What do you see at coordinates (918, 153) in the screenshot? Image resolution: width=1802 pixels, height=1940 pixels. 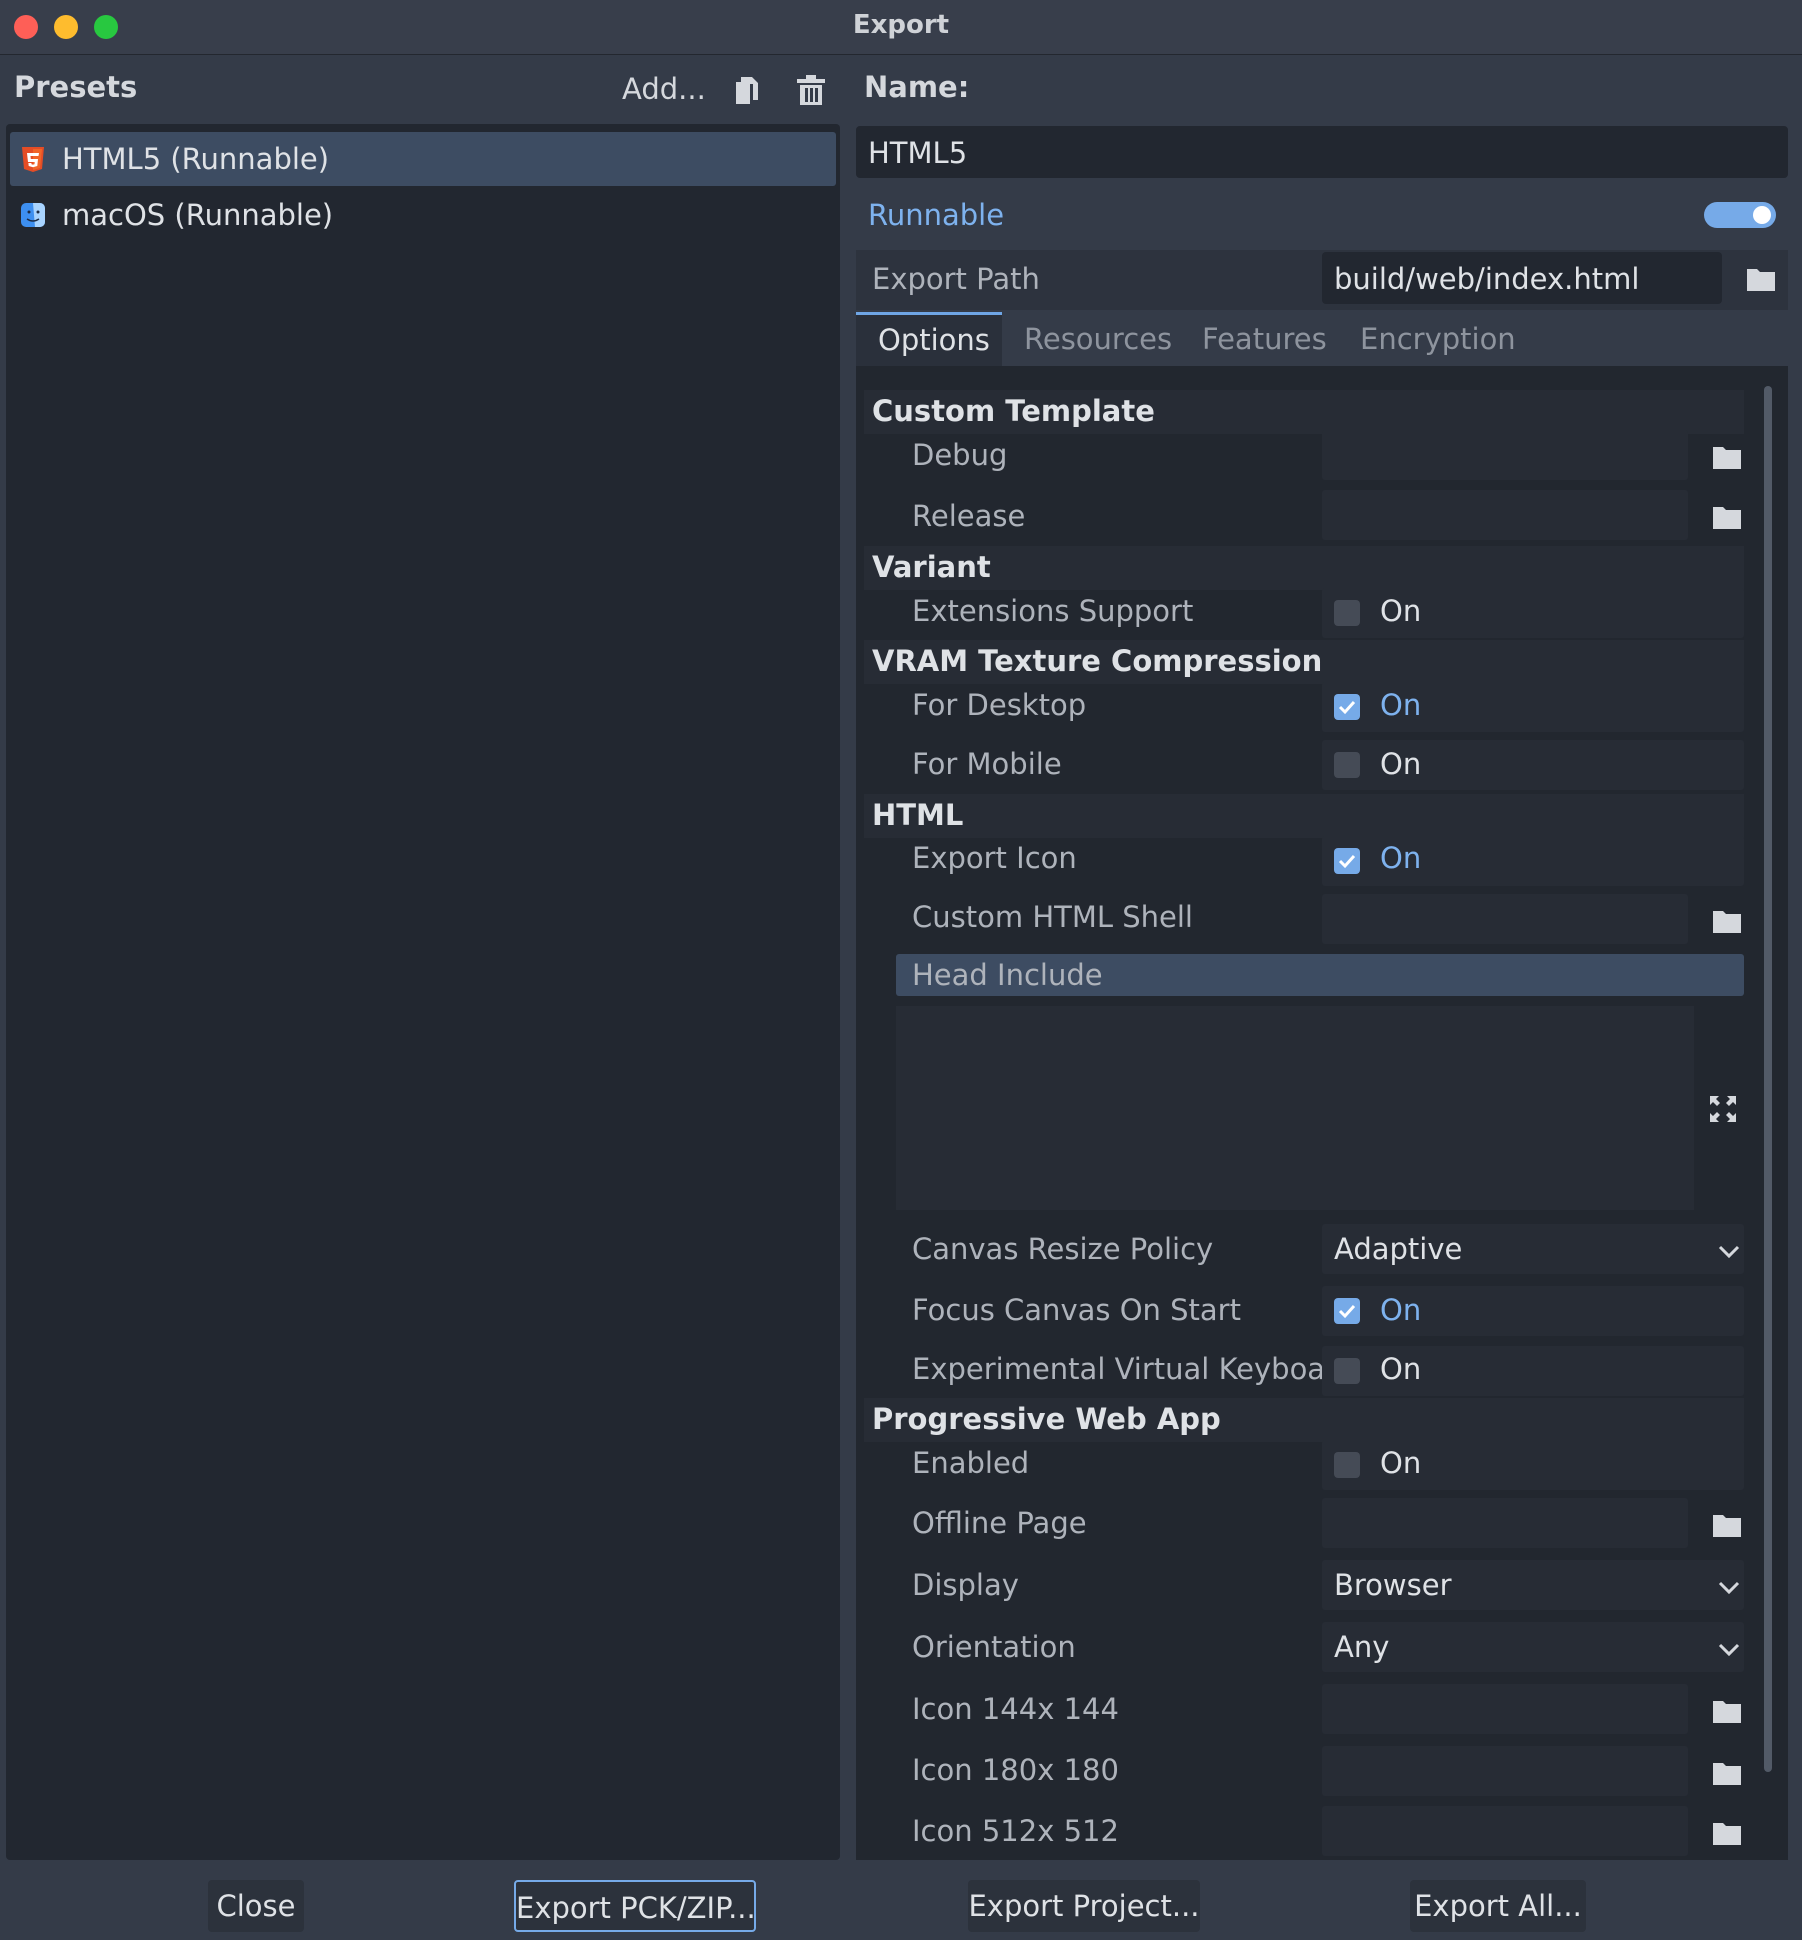 I see `preset-name-value: HTML5` at bounding box center [918, 153].